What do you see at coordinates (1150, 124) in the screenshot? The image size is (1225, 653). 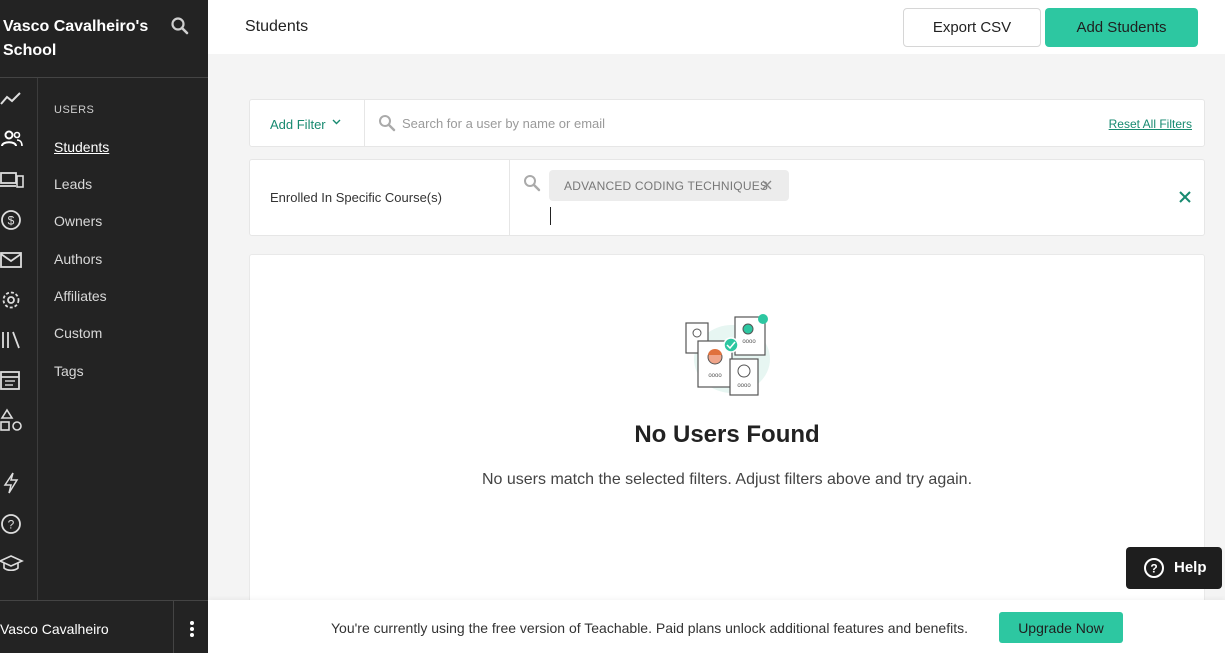 I see `reset-all-filters-link: Reset All Filters` at bounding box center [1150, 124].